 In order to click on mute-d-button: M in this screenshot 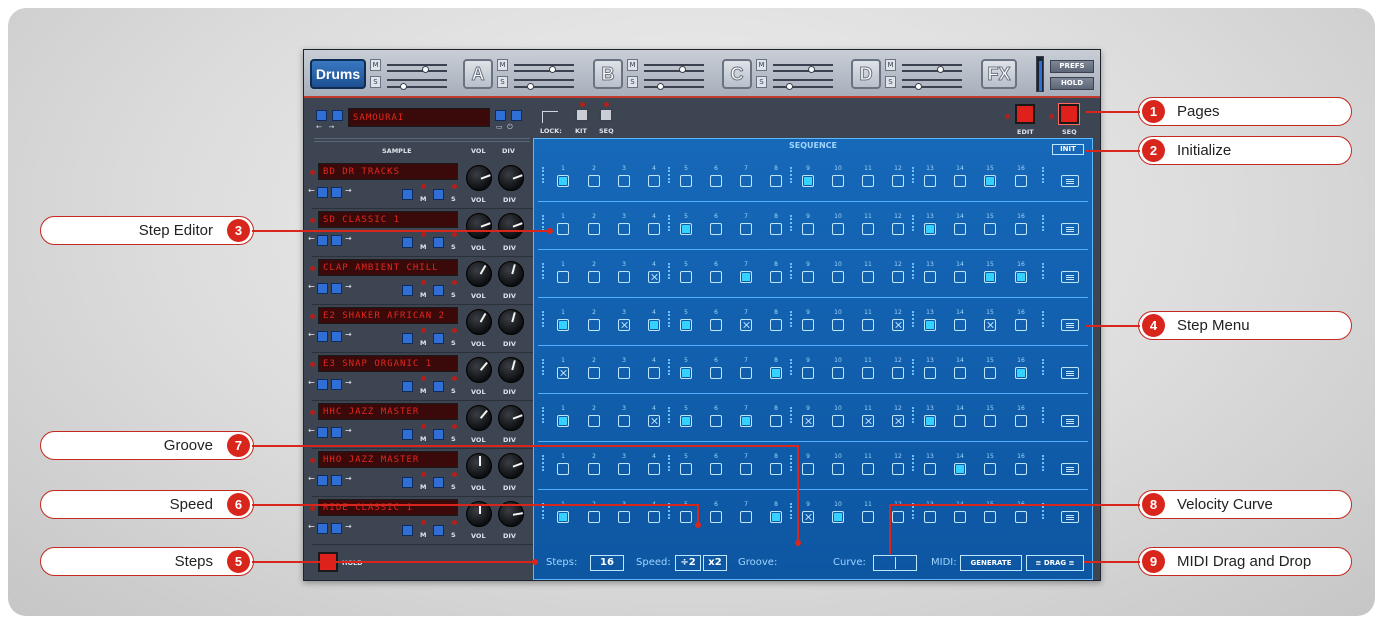, I will do `click(890, 65)`.